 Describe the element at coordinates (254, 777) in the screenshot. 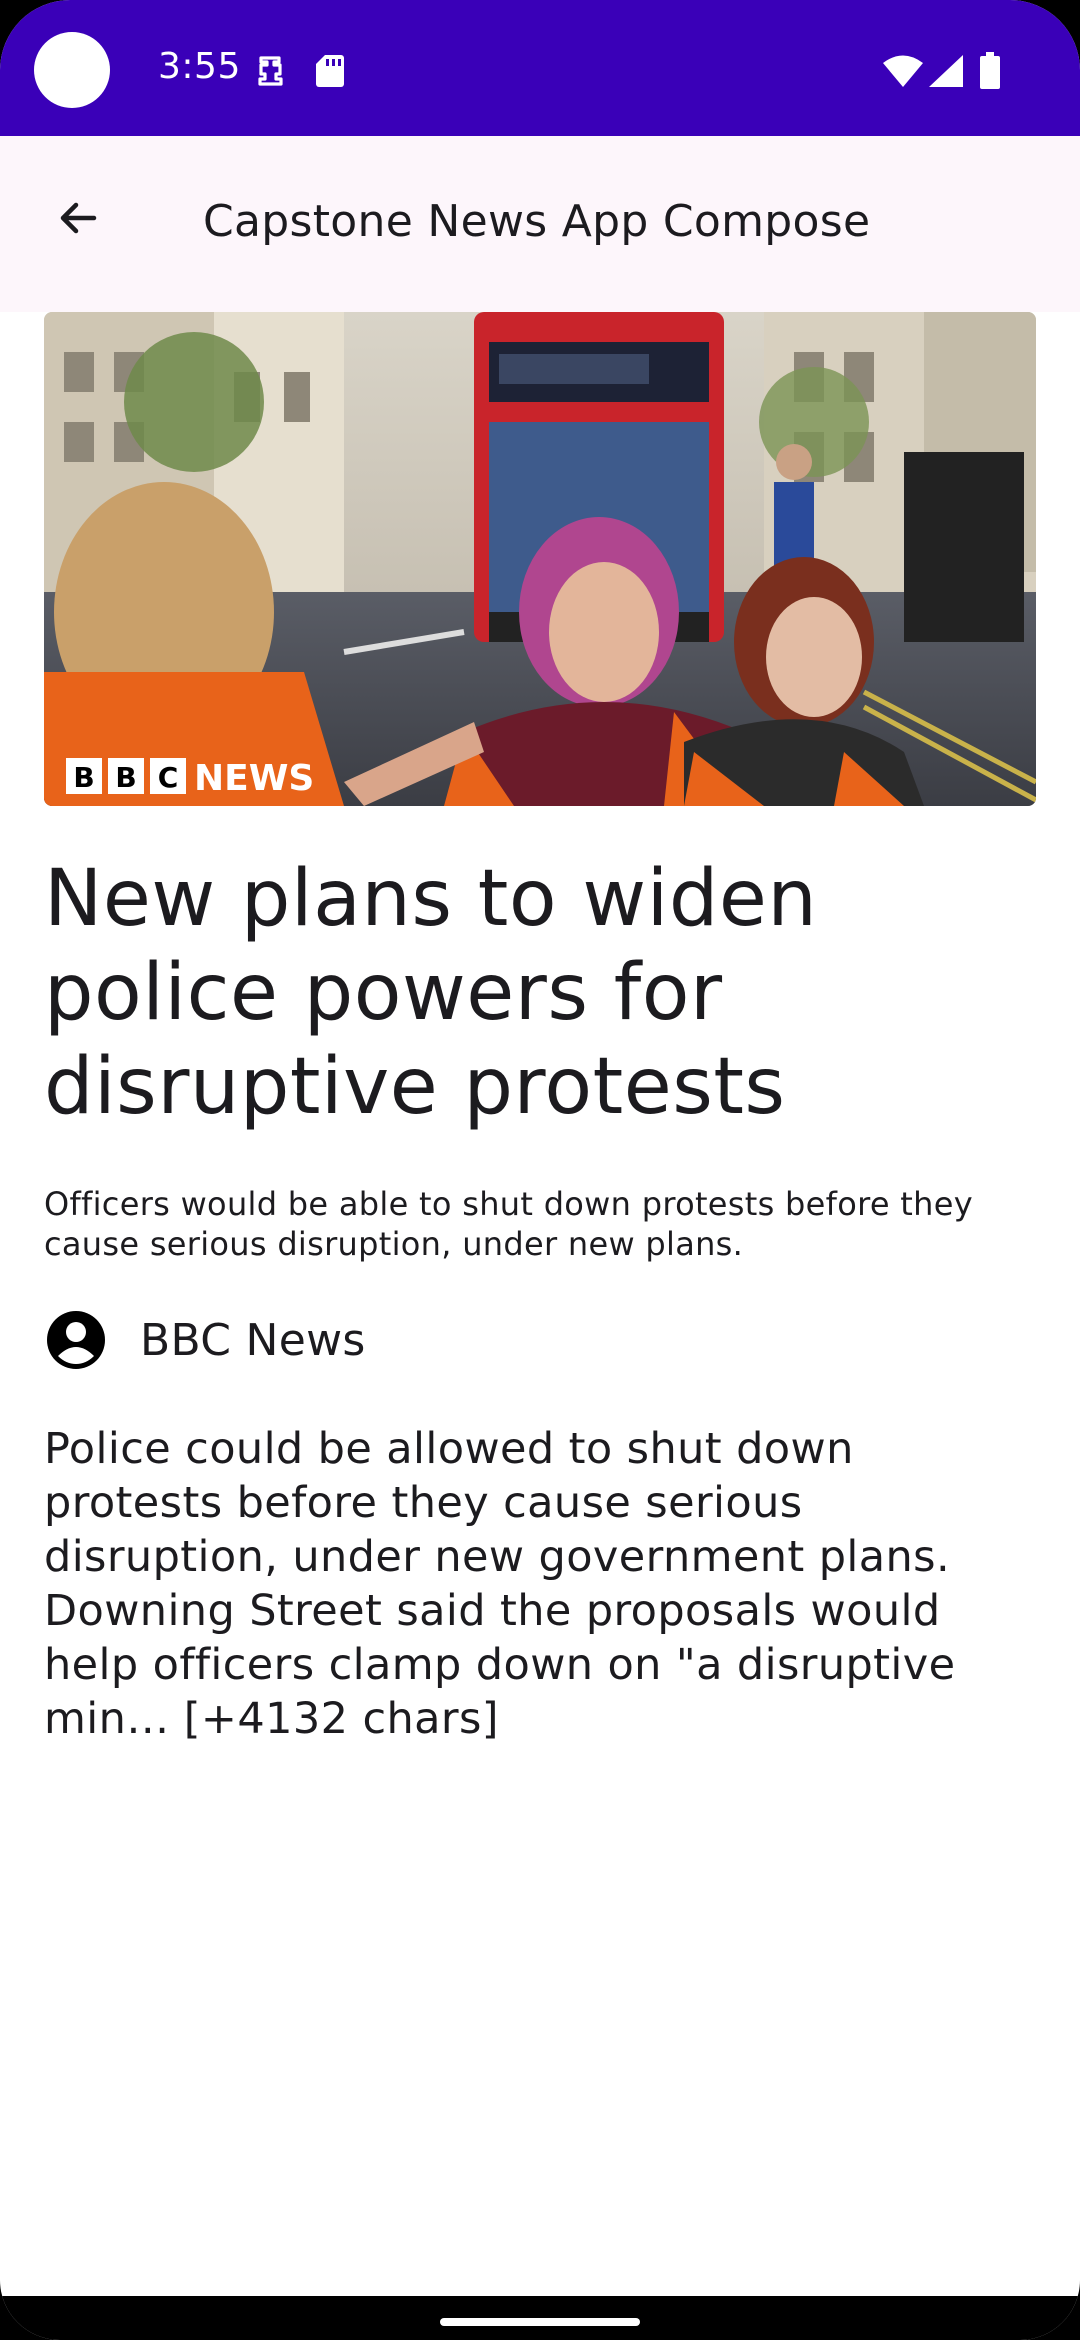

I see `svg-text: NEWS` at that location.